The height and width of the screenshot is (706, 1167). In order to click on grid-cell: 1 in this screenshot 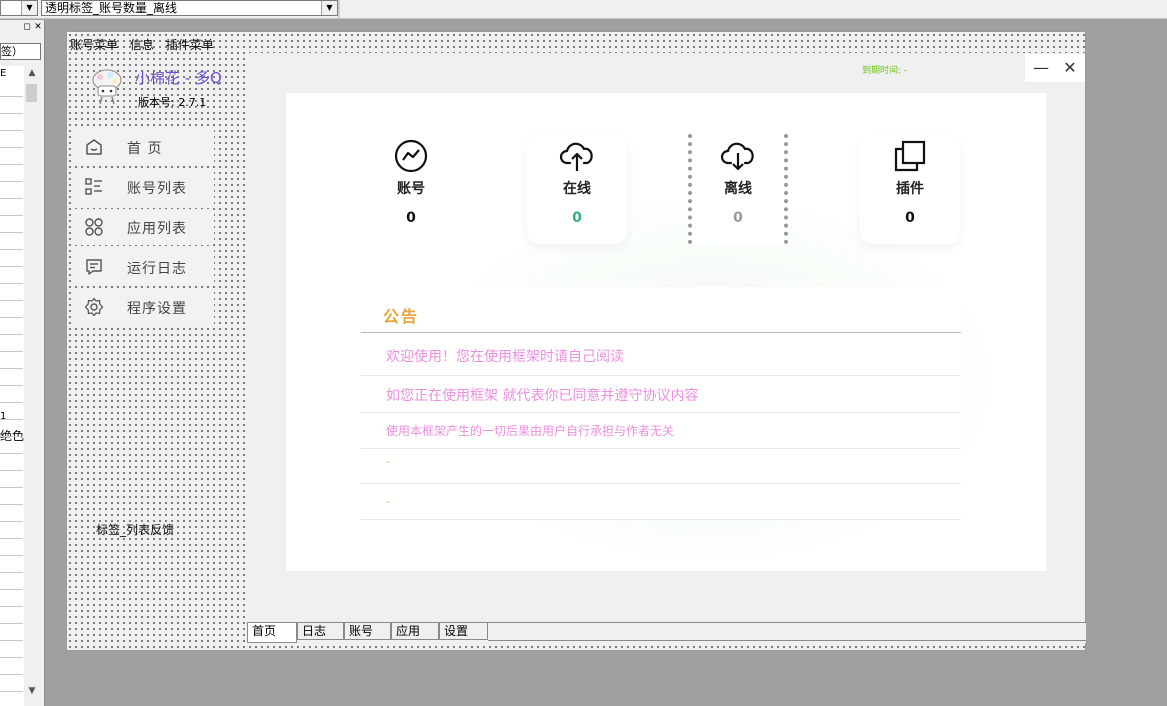, I will do `click(3, 416)`.